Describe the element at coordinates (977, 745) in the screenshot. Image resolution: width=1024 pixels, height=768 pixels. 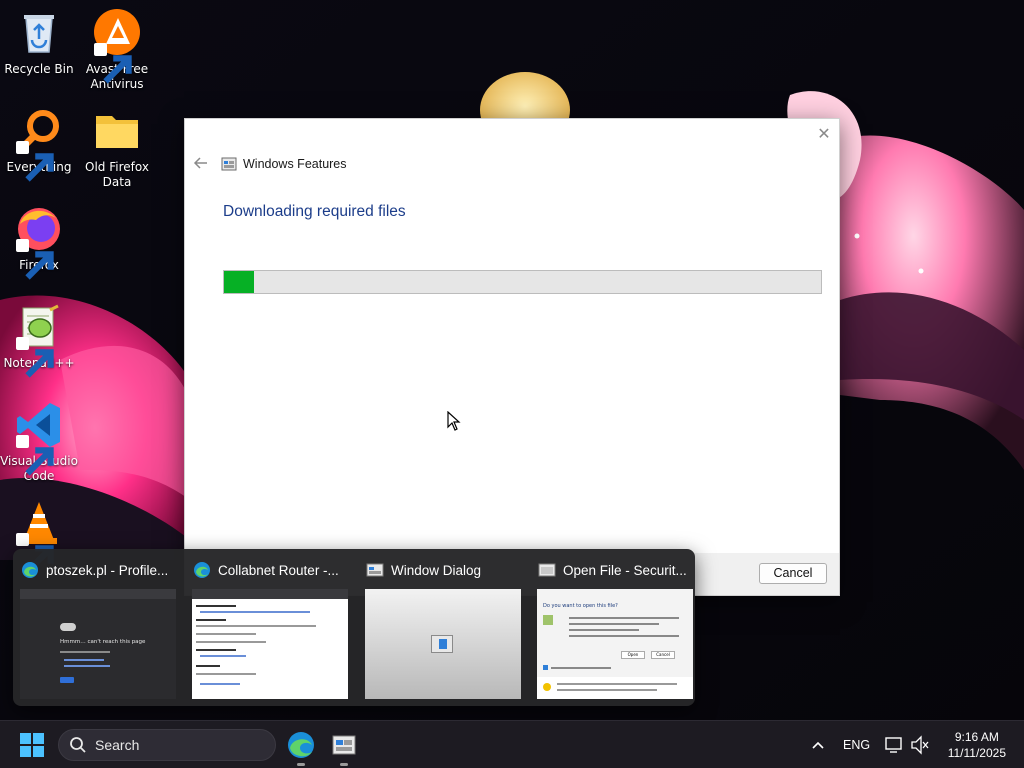
I see `system-clock: 9:16 AM 11/11/2025` at that location.